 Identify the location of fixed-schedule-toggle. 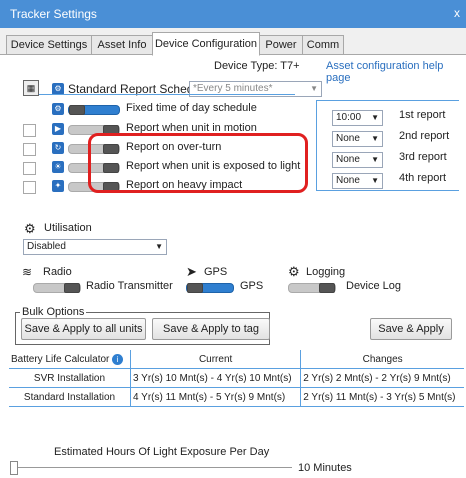
(94, 110).